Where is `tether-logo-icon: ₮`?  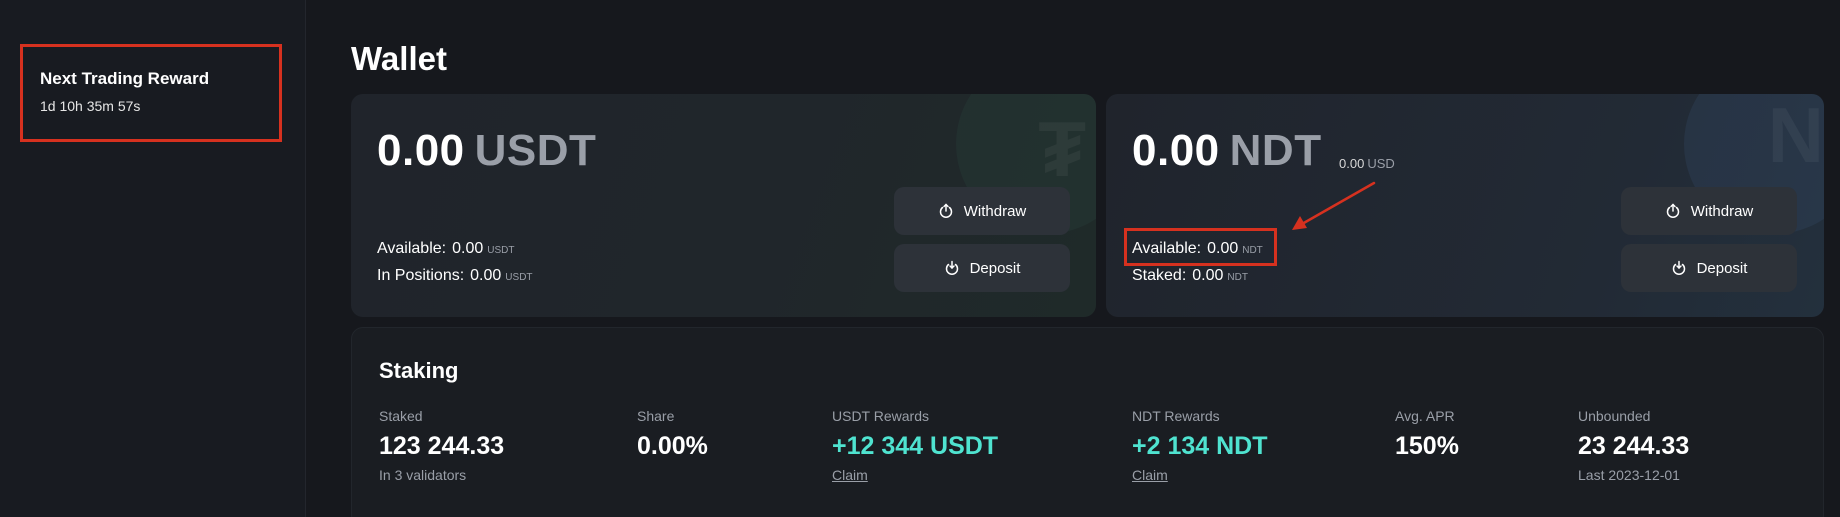 tether-logo-icon: ₮ is located at coordinates (1062, 149).